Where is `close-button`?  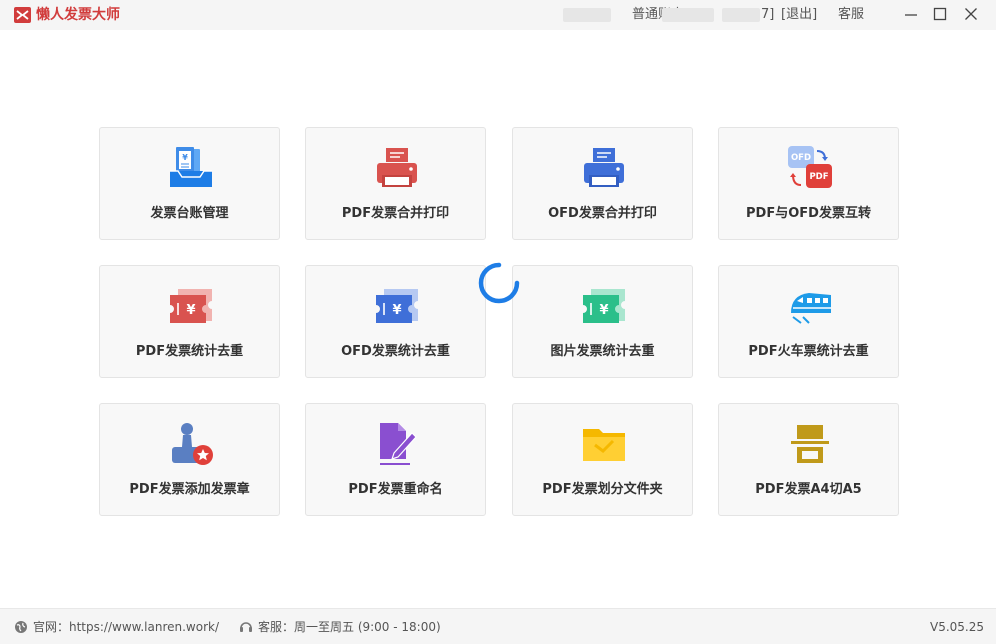
close-button is located at coordinates (971, 14).